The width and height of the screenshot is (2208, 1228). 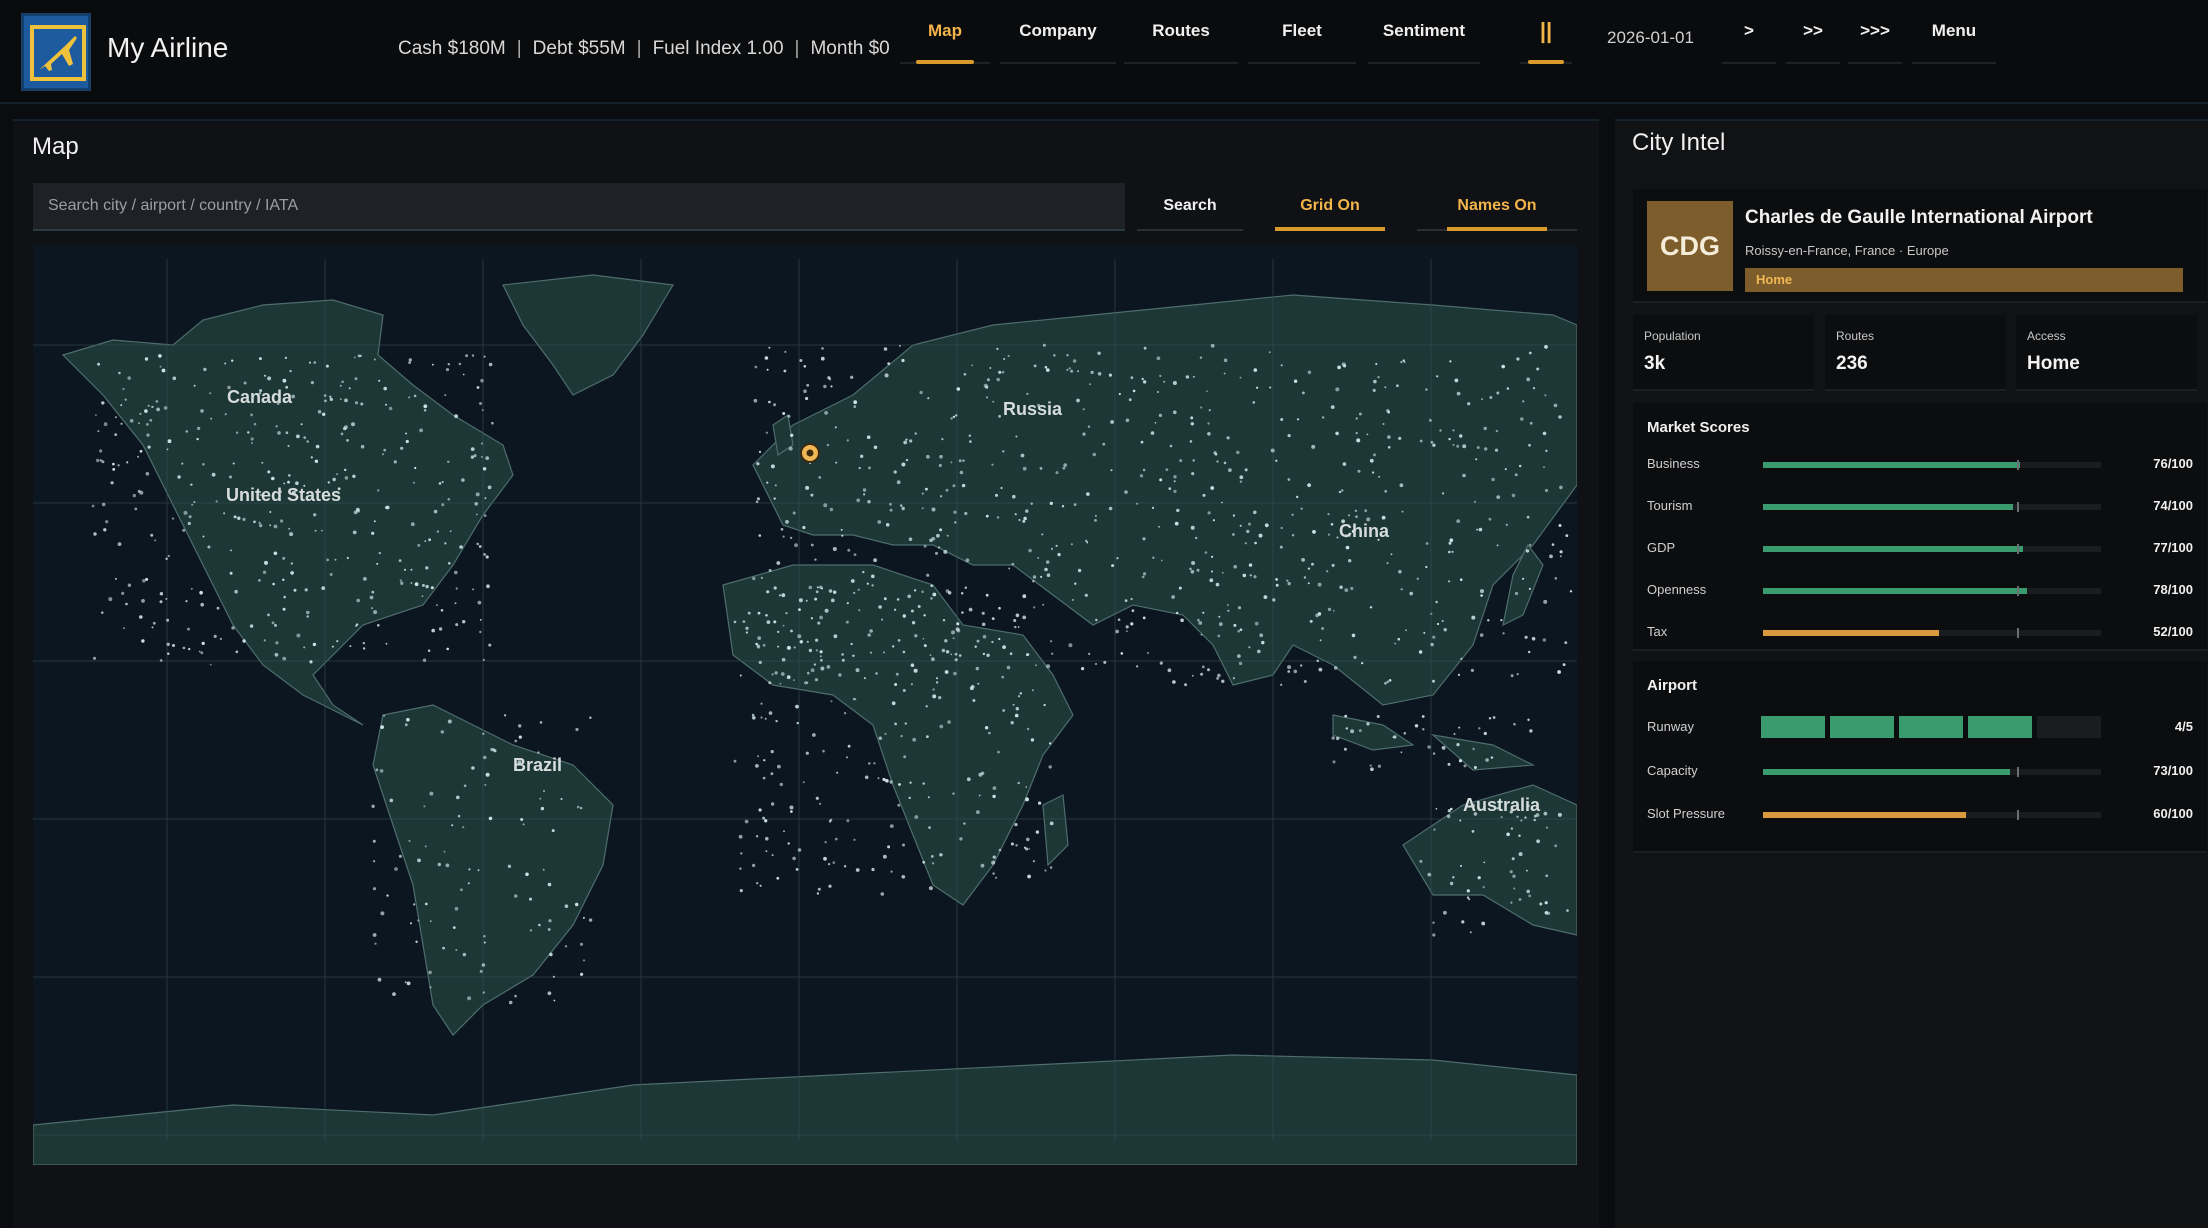 What do you see at coordinates (579, 207) in the screenshot?
I see `search-input` at bounding box center [579, 207].